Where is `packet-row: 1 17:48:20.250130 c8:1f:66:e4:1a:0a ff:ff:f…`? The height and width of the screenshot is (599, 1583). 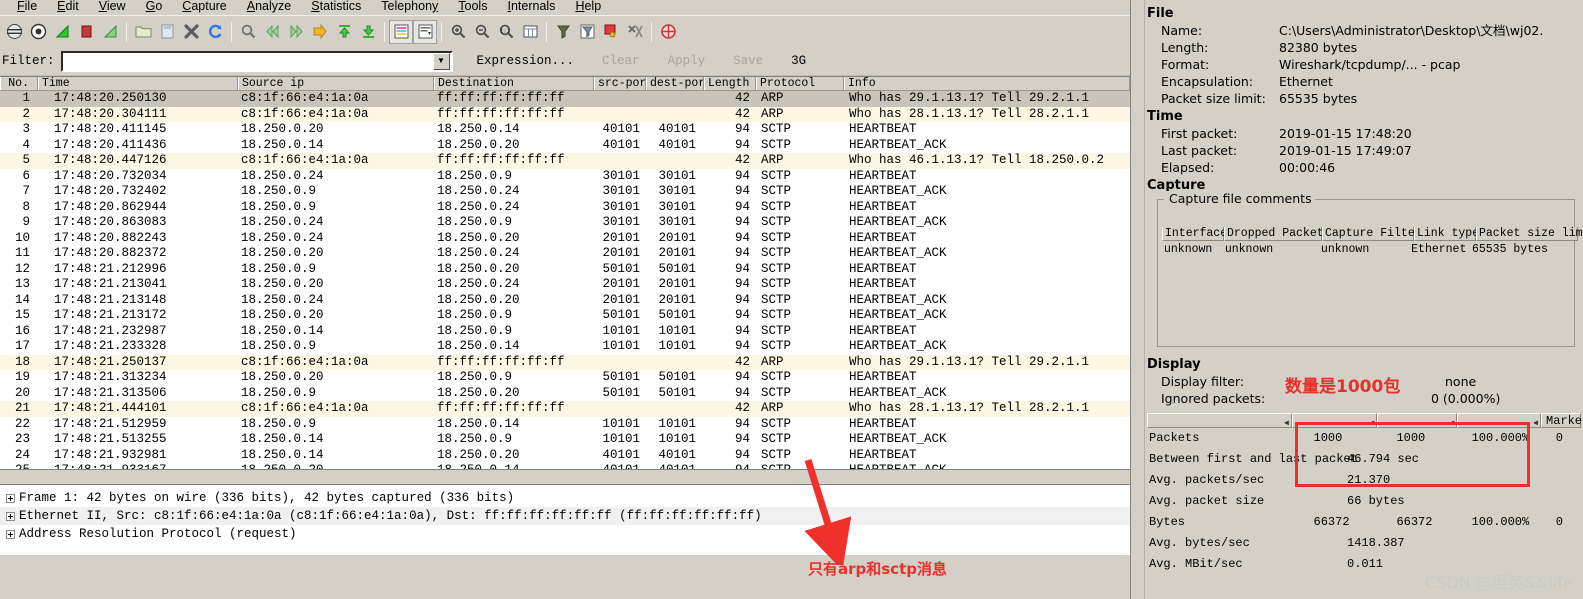
packet-row: 1 17:48:20.250130 c8:1f:66:e4:1a:0a ff:ff:f… is located at coordinates (565, 99).